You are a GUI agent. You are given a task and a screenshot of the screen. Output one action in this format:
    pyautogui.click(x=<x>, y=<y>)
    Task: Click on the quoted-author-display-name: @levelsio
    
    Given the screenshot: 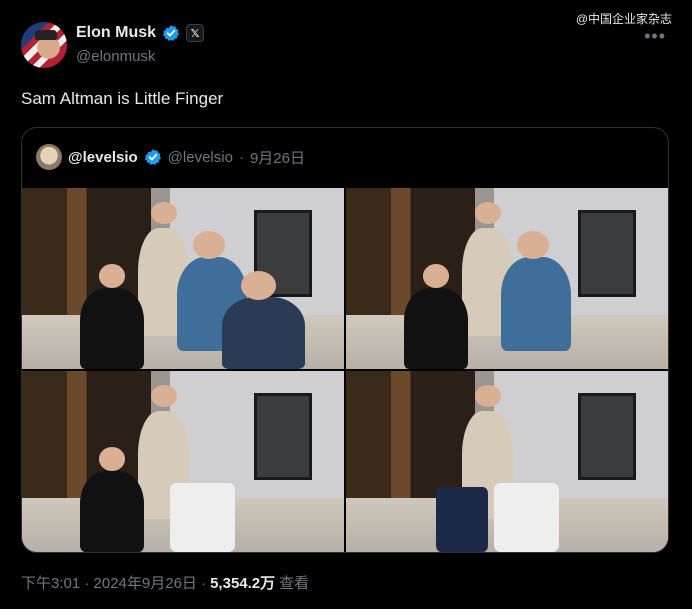 What is the action you would take?
    pyautogui.click(x=103, y=157)
    